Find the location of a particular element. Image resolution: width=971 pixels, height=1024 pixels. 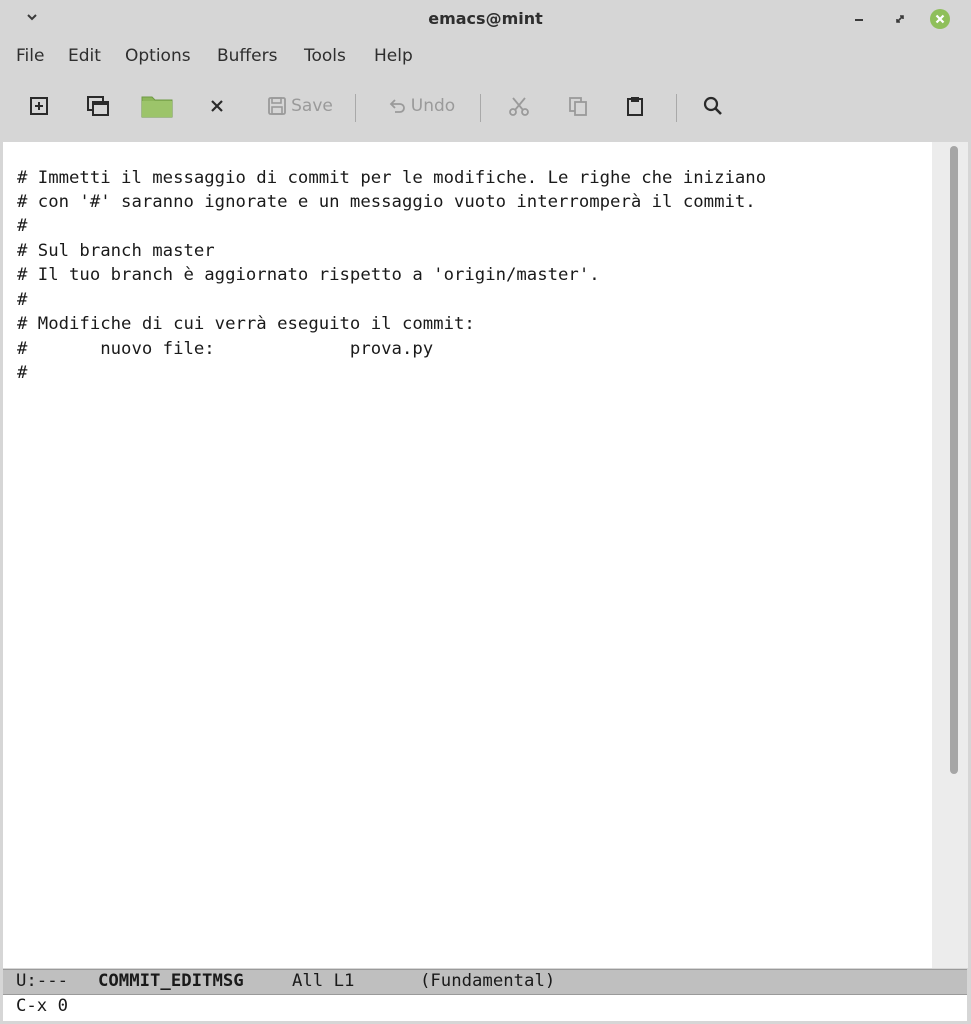

buffer-line: # nuovo file: prova.py is located at coordinates (225, 349).